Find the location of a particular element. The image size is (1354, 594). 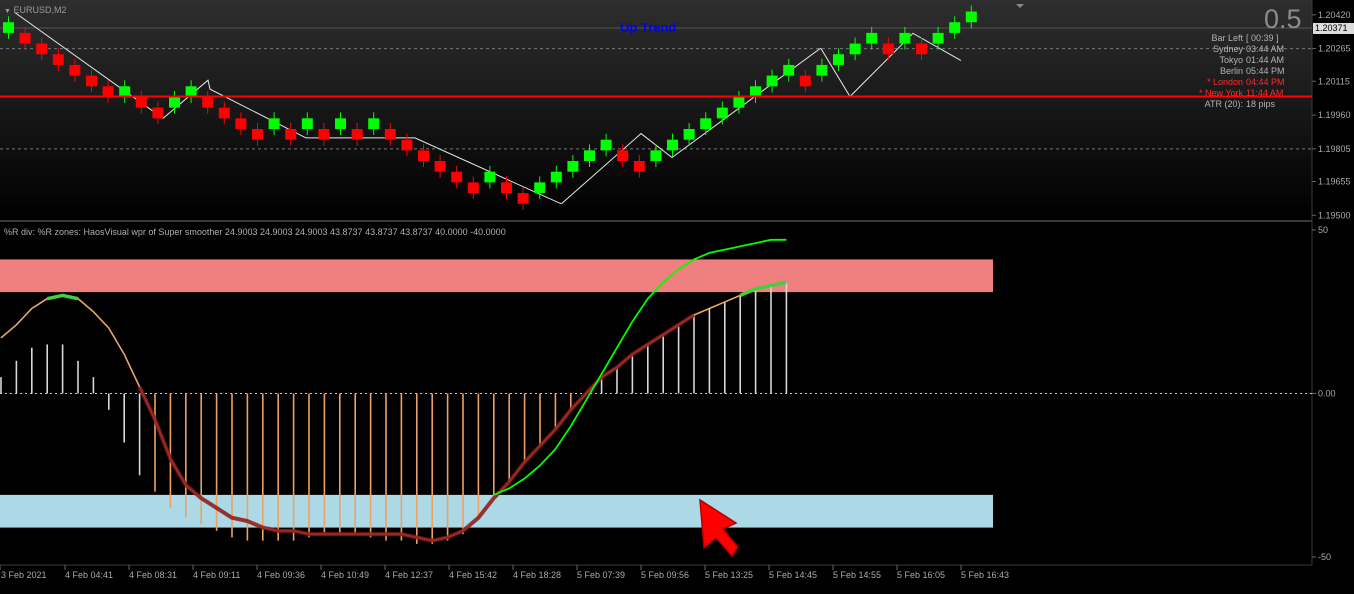

chart-symbol-title: ▼ EURUSD,M2 is located at coordinates (35, 10).